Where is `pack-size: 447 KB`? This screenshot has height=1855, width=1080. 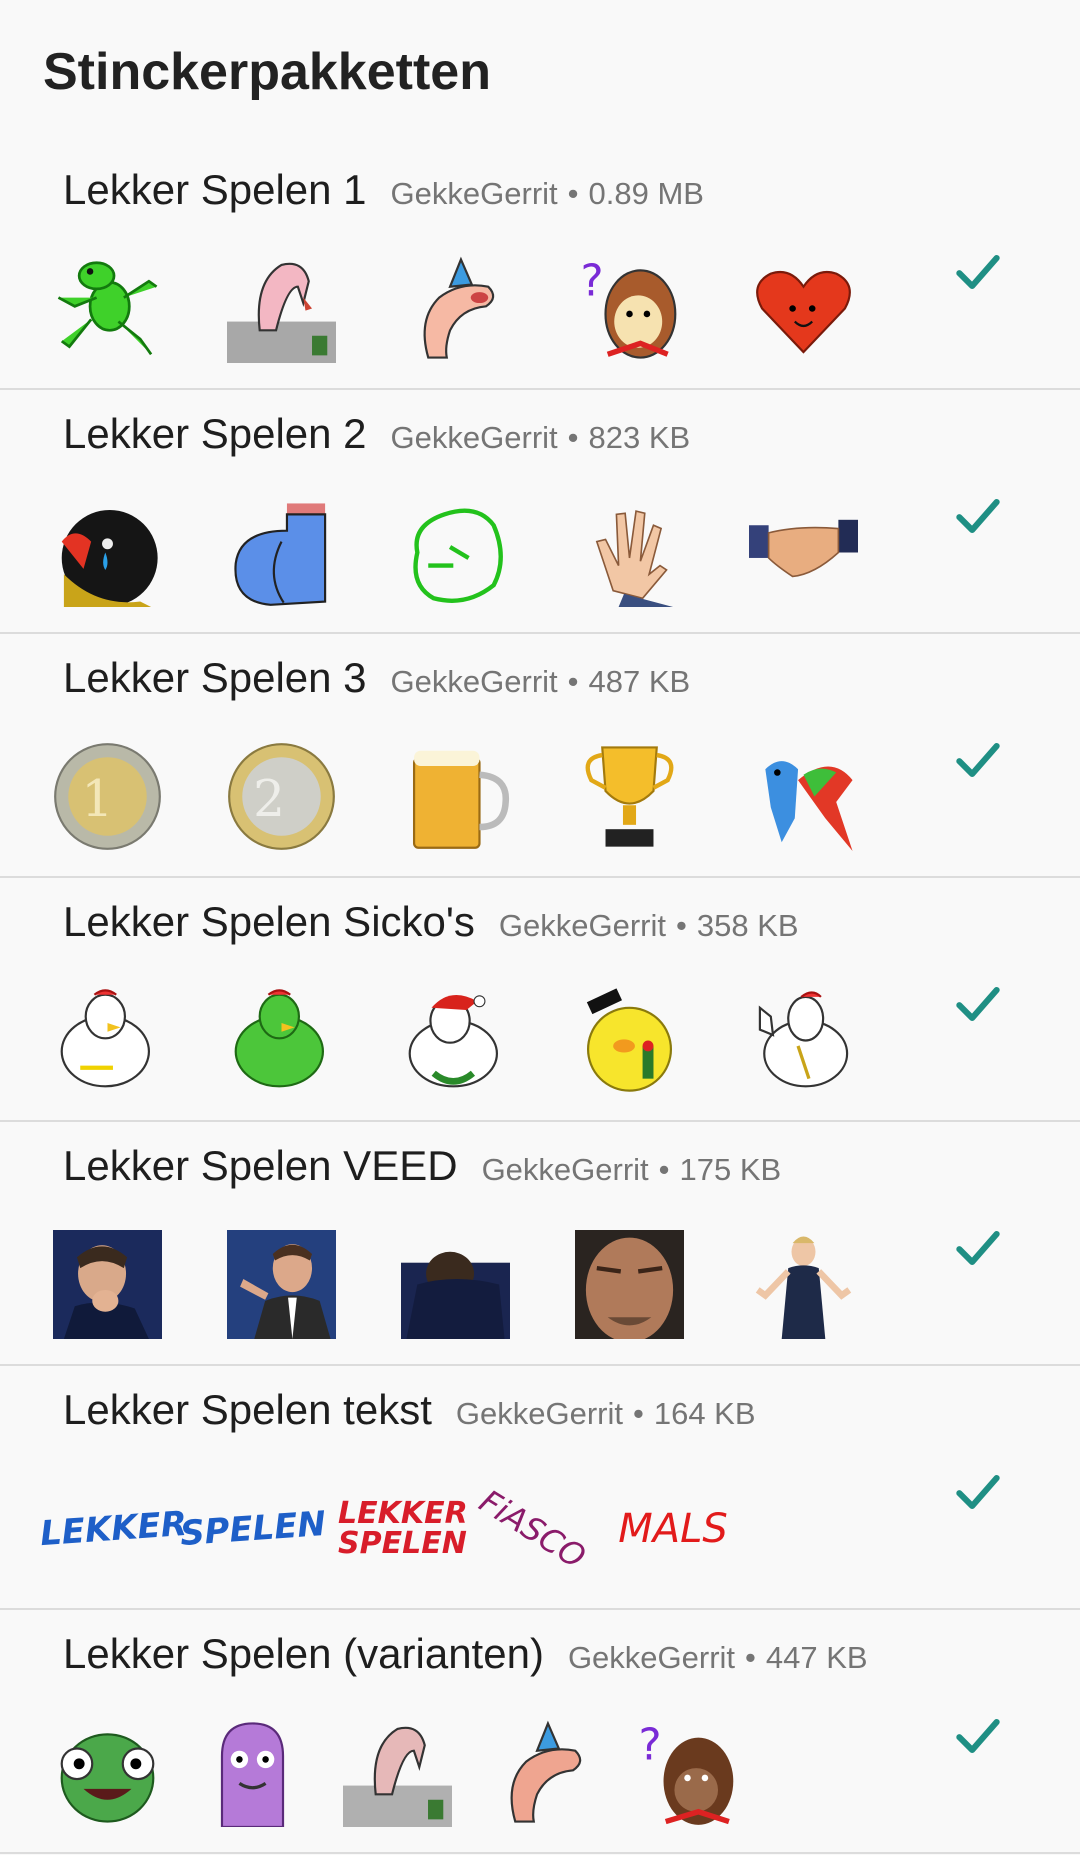 pack-size: 447 KB is located at coordinates (816, 1657).